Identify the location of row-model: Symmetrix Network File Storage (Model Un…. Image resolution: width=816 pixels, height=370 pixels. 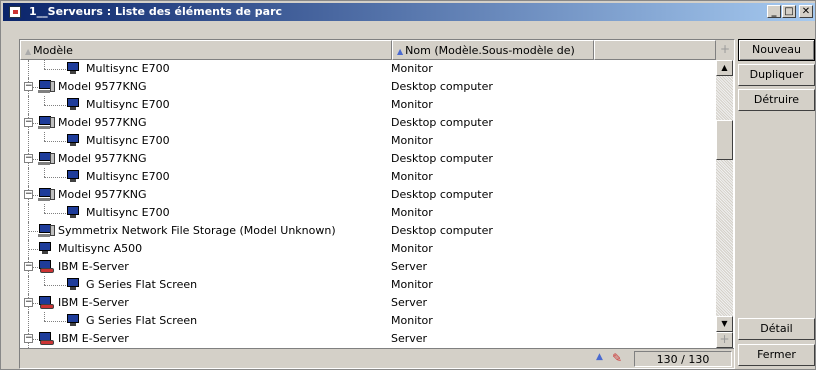
(197, 230).